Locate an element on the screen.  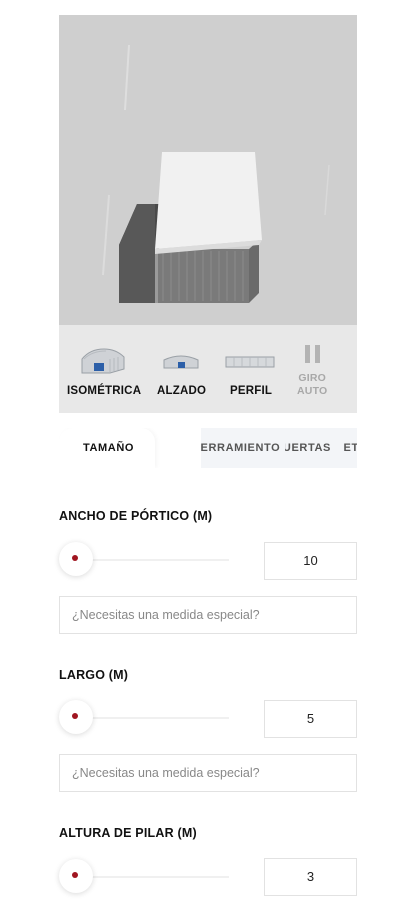
tab-puertas: PUERTAS is located at coordinates (314, 448).